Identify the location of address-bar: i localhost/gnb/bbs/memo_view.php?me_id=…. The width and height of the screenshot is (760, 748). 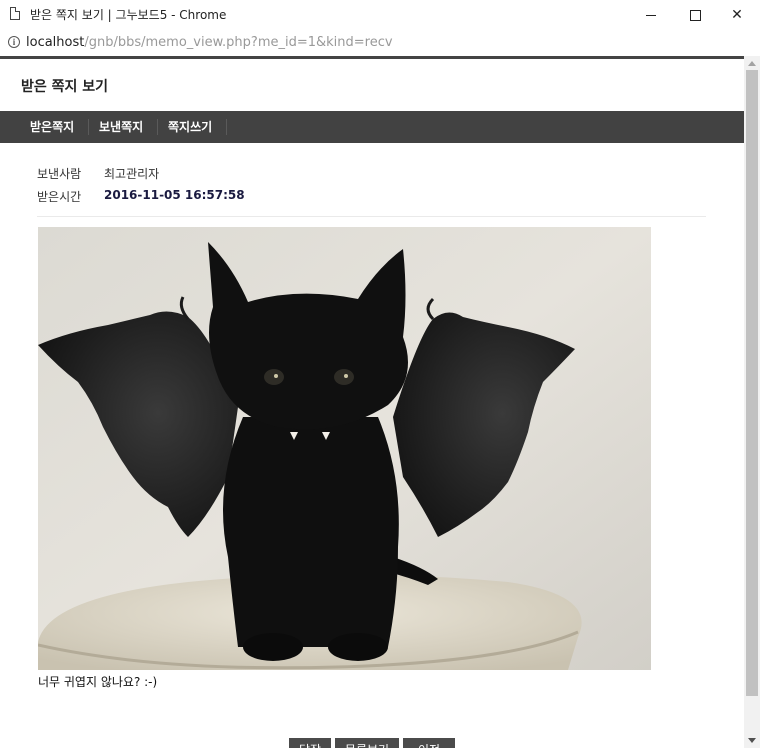
(380, 43).